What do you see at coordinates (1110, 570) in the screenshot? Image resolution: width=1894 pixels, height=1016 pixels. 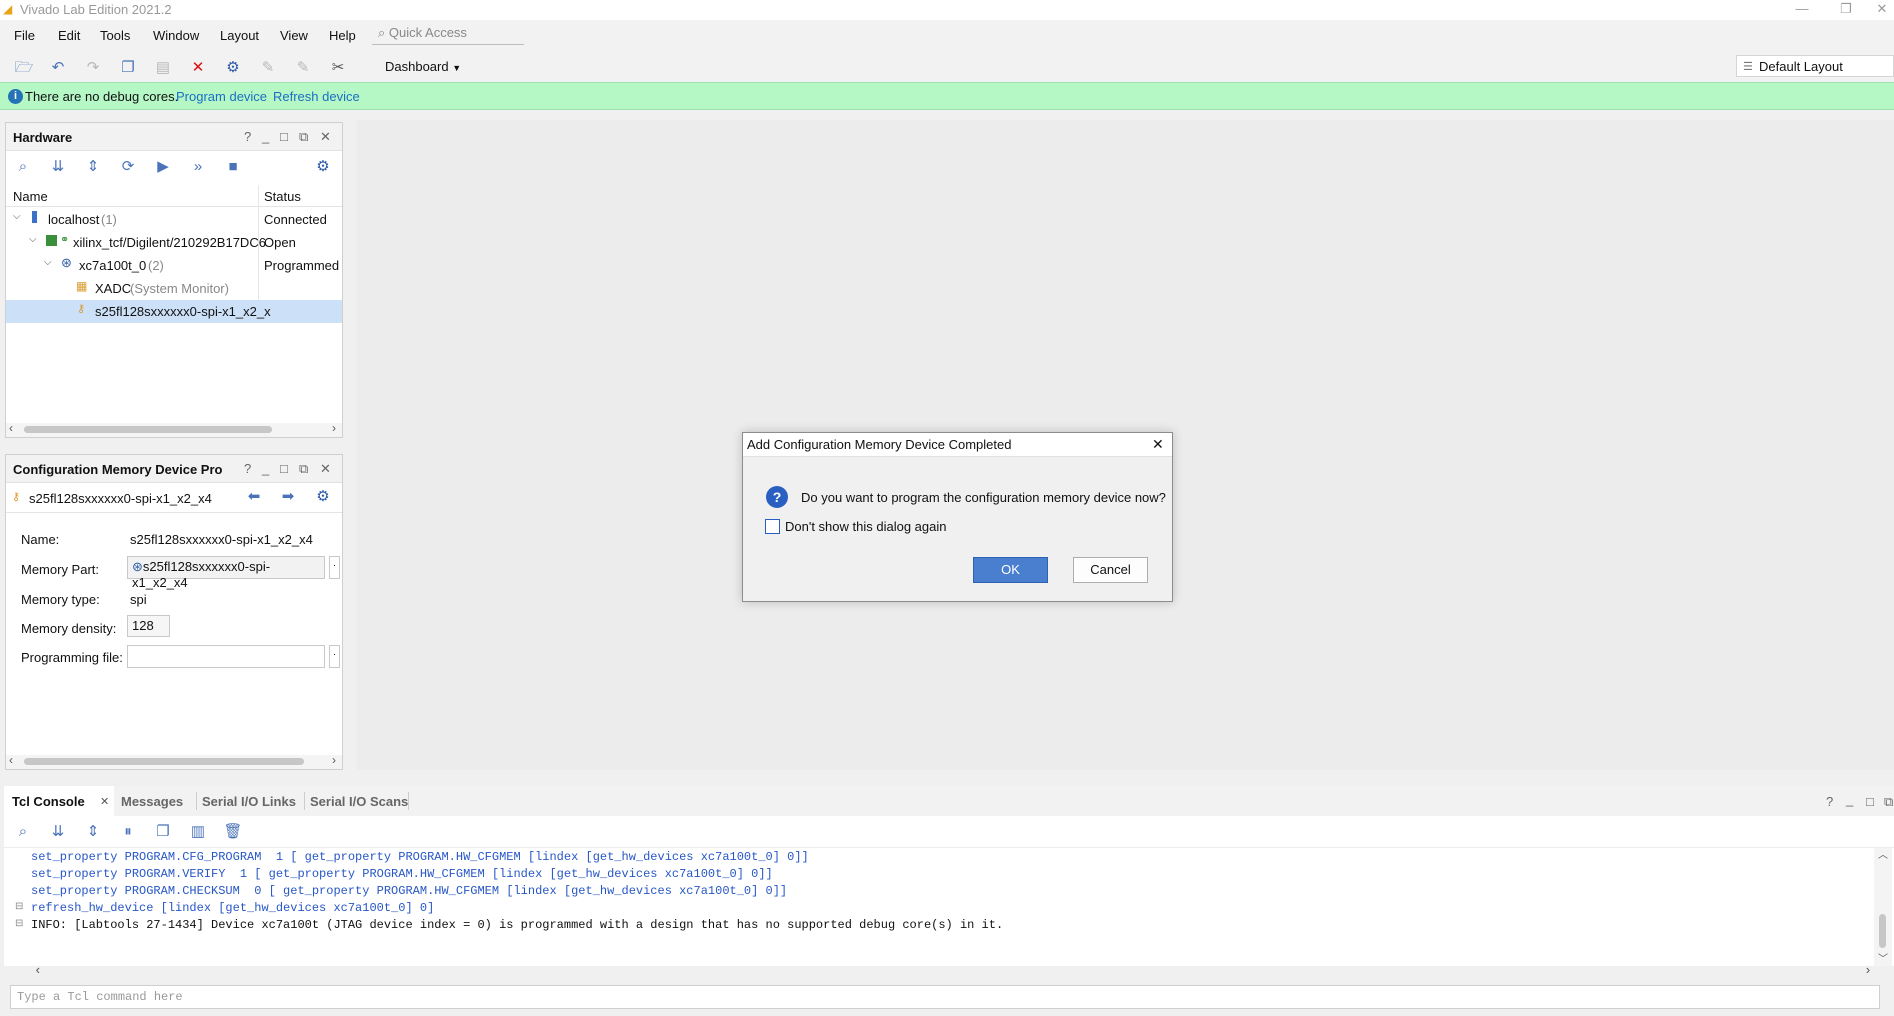 I see `cancel-button: Cancel` at bounding box center [1110, 570].